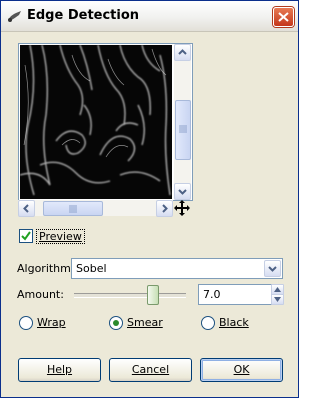 The width and height of the screenshot is (320, 398). I want to click on radio-black-label: Black, so click(234, 322).